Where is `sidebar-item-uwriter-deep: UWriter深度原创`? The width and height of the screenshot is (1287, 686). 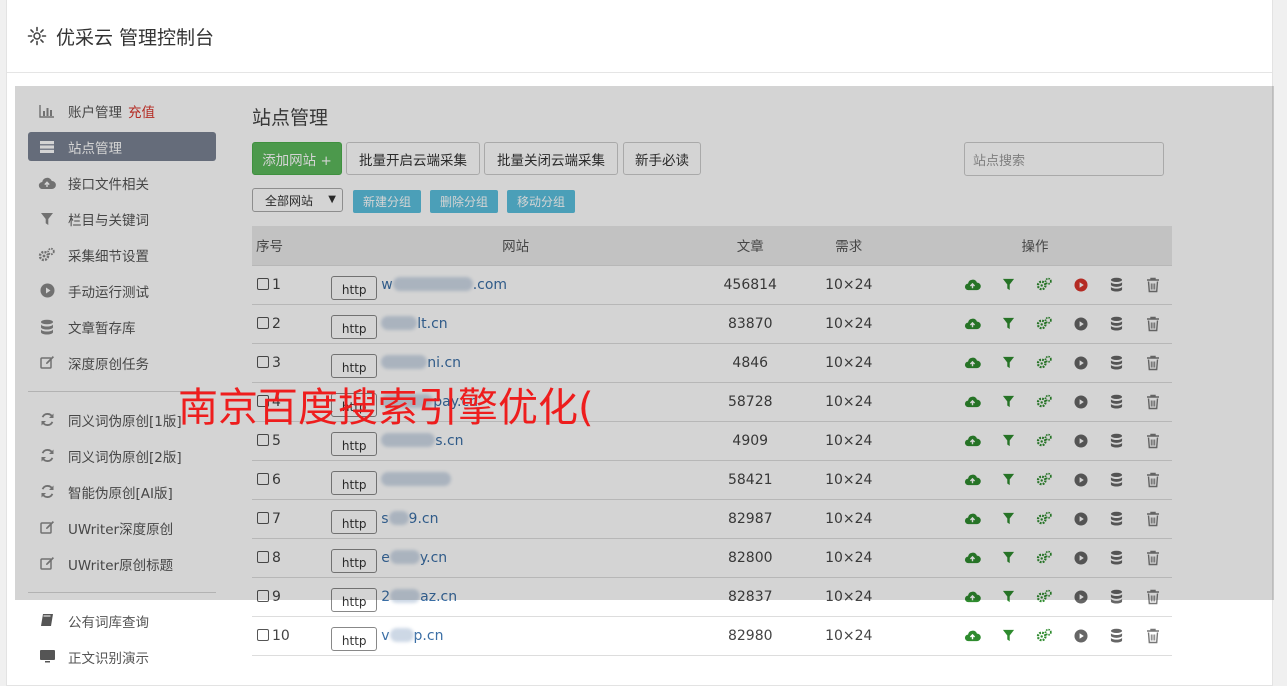
sidebar-item-uwriter-deep: UWriter深度原创 is located at coordinates (122, 527).